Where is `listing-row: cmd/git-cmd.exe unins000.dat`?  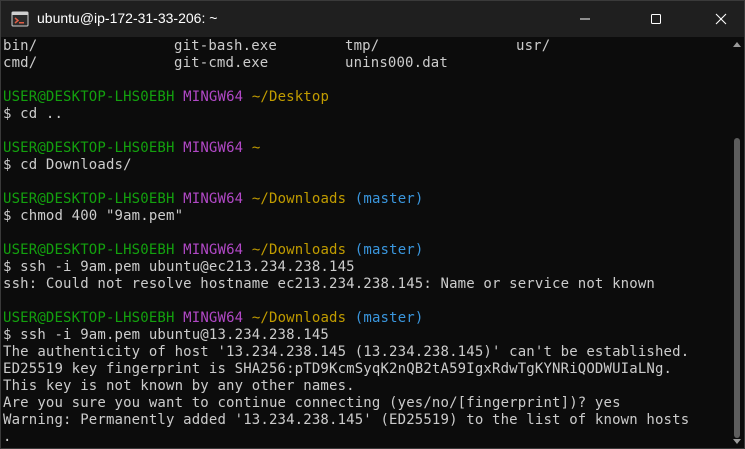
listing-row: cmd/git-cmd.exe unins000.dat is located at coordinates (362, 63).